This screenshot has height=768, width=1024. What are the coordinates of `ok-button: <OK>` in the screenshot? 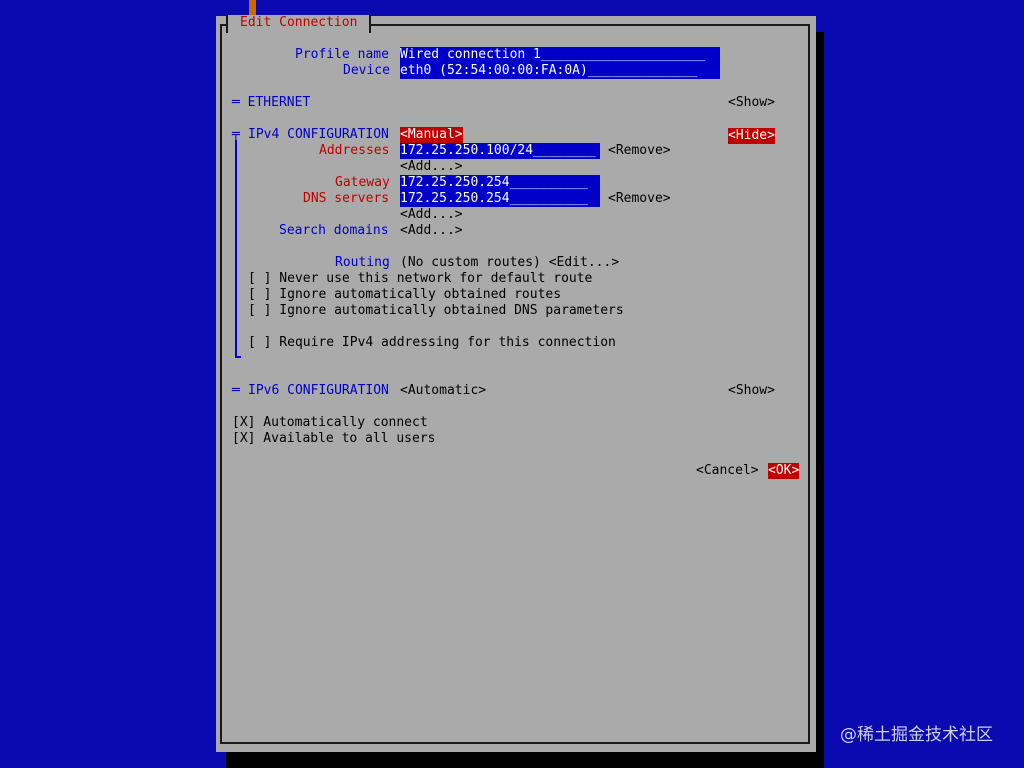 It's located at (784, 471).